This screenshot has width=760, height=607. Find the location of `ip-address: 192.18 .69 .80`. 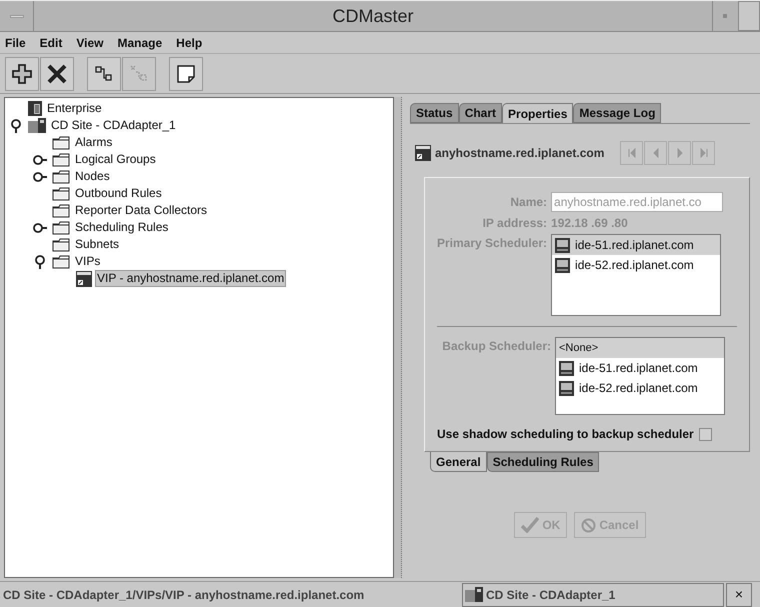

ip-address: 192.18 .69 .80 is located at coordinates (590, 223).